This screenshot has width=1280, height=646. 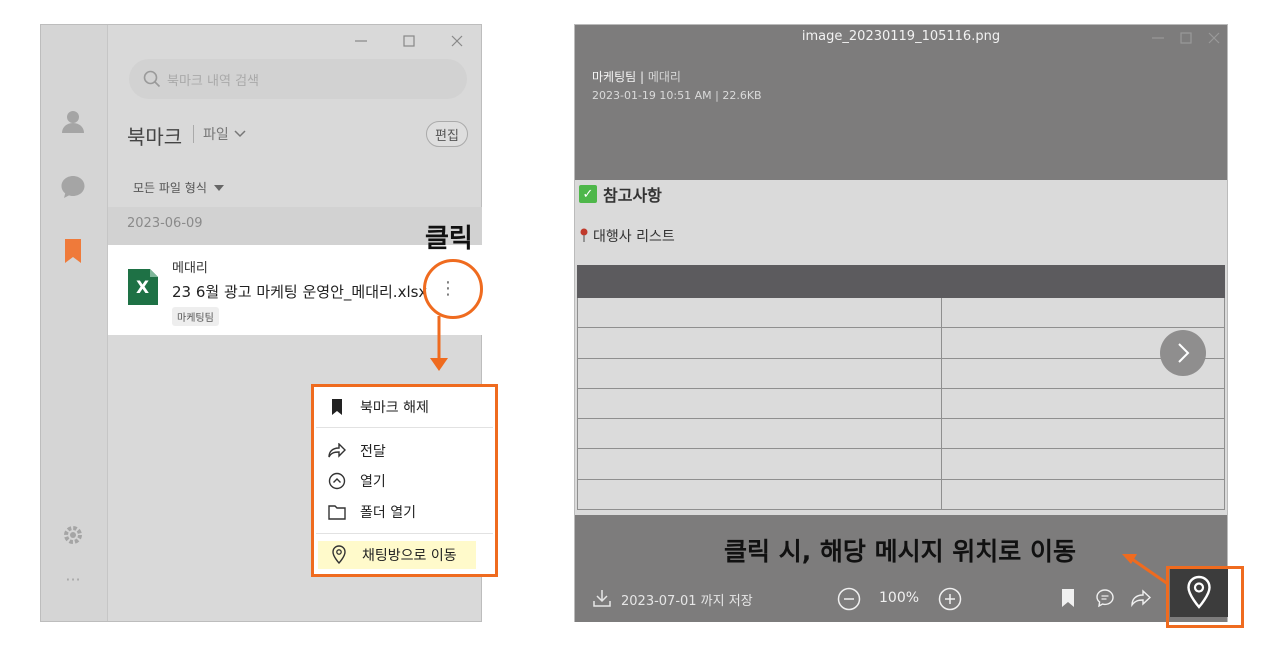 What do you see at coordinates (216, 135) in the screenshot?
I see `category-dropdown-label: 파일` at bounding box center [216, 135].